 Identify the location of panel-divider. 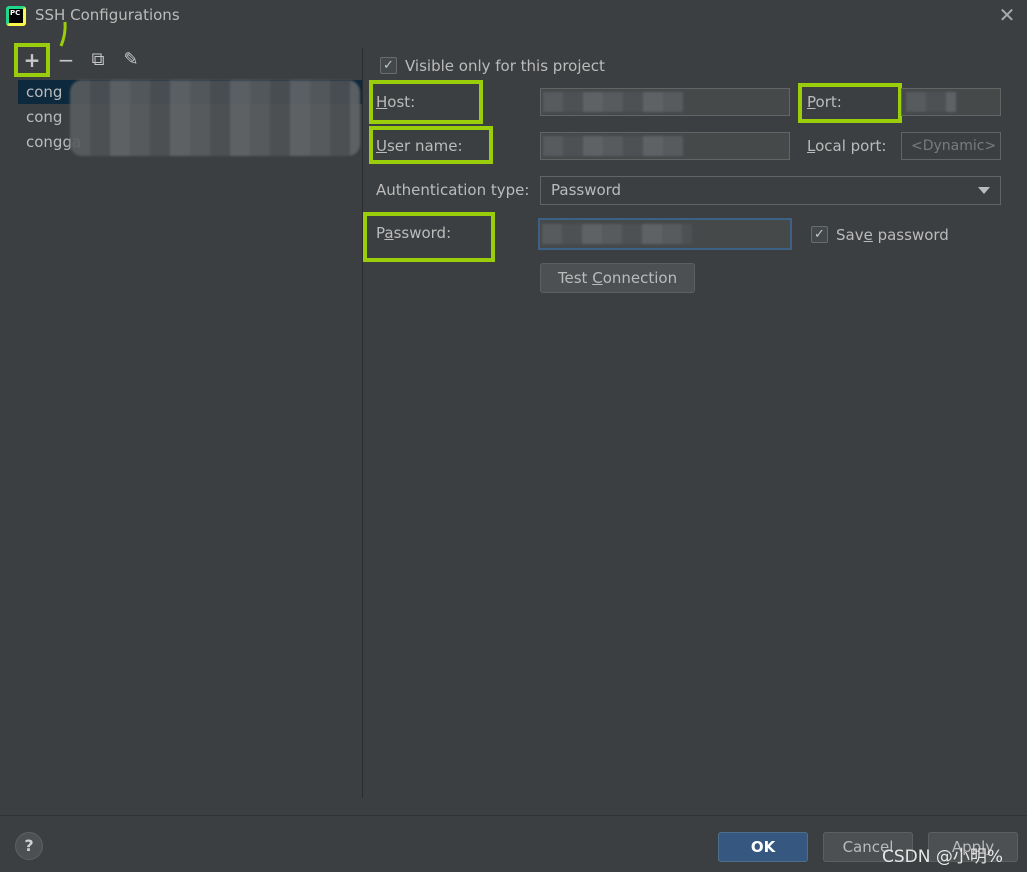
(362, 423).